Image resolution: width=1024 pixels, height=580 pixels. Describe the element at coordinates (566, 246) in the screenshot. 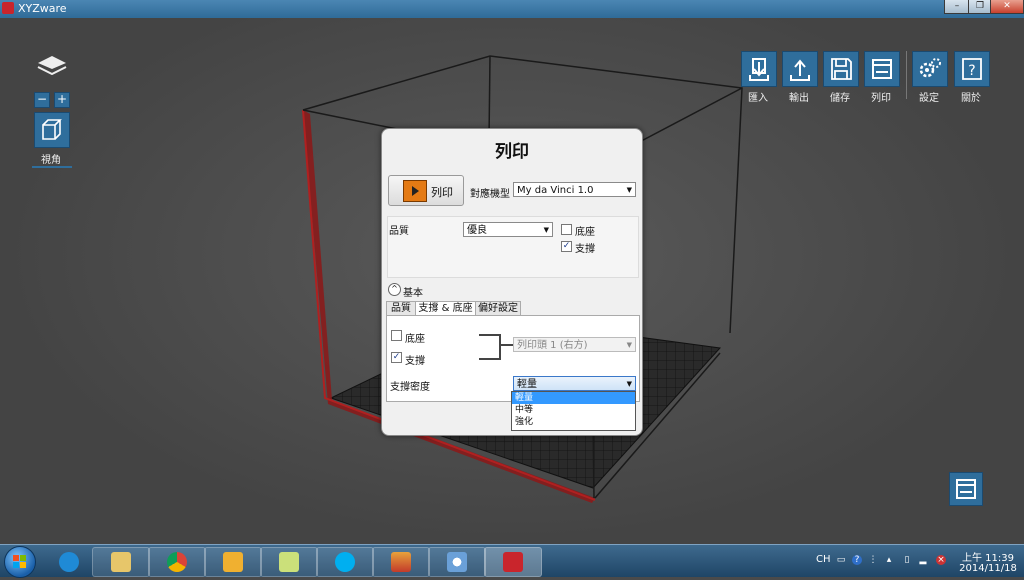

I see `support-checkbox: ✓` at that location.